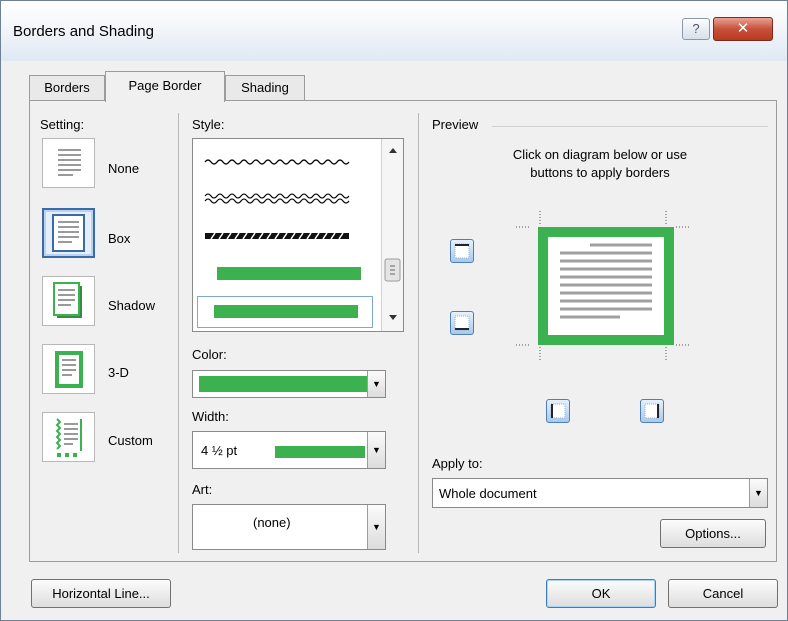  What do you see at coordinates (178, 333) in the screenshot?
I see `setting-divider` at bounding box center [178, 333].